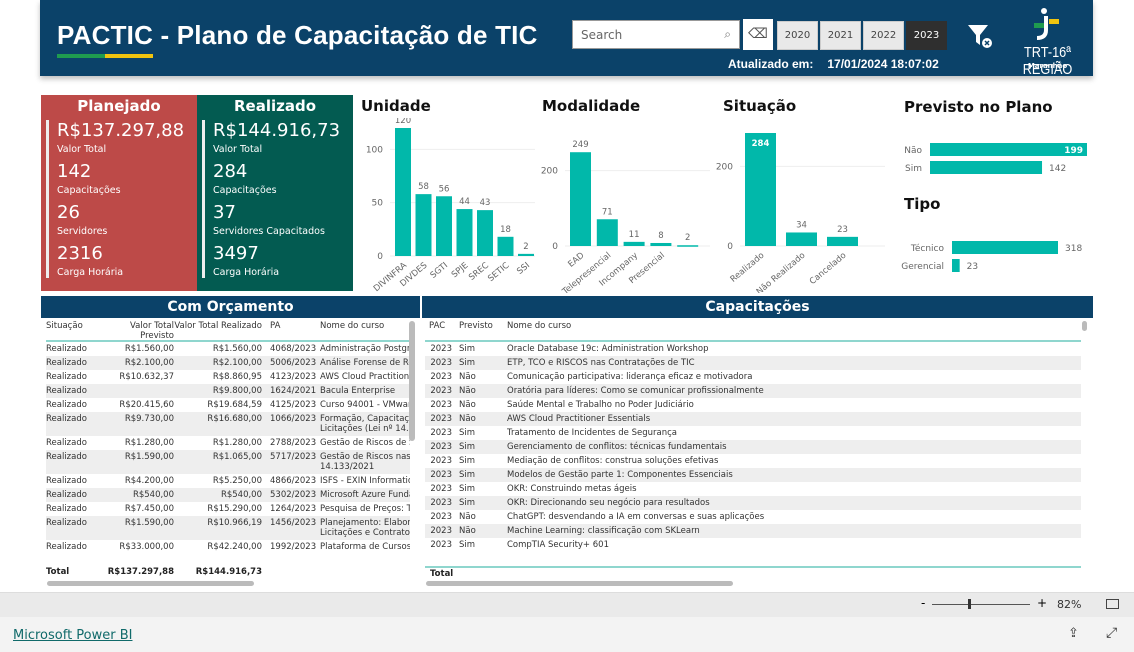 Image resolution: width=1134 pixels, height=652 pixels. What do you see at coordinates (90, 272) in the screenshot?
I see `carga-horaria-label: Carga Horária` at bounding box center [90, 272].